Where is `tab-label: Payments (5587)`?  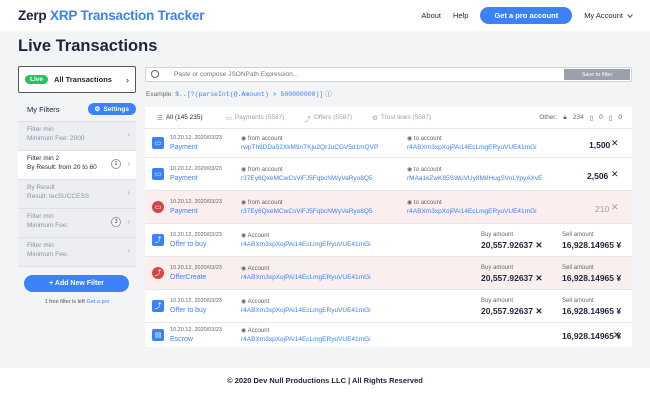 tab-label: Payments (5587) is located at coordinates (259, 117).